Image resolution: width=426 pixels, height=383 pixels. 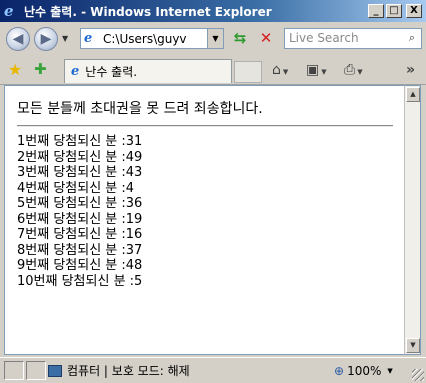 I want to click on address-input: C:\Users\guyv, so click(x=155, y=39).